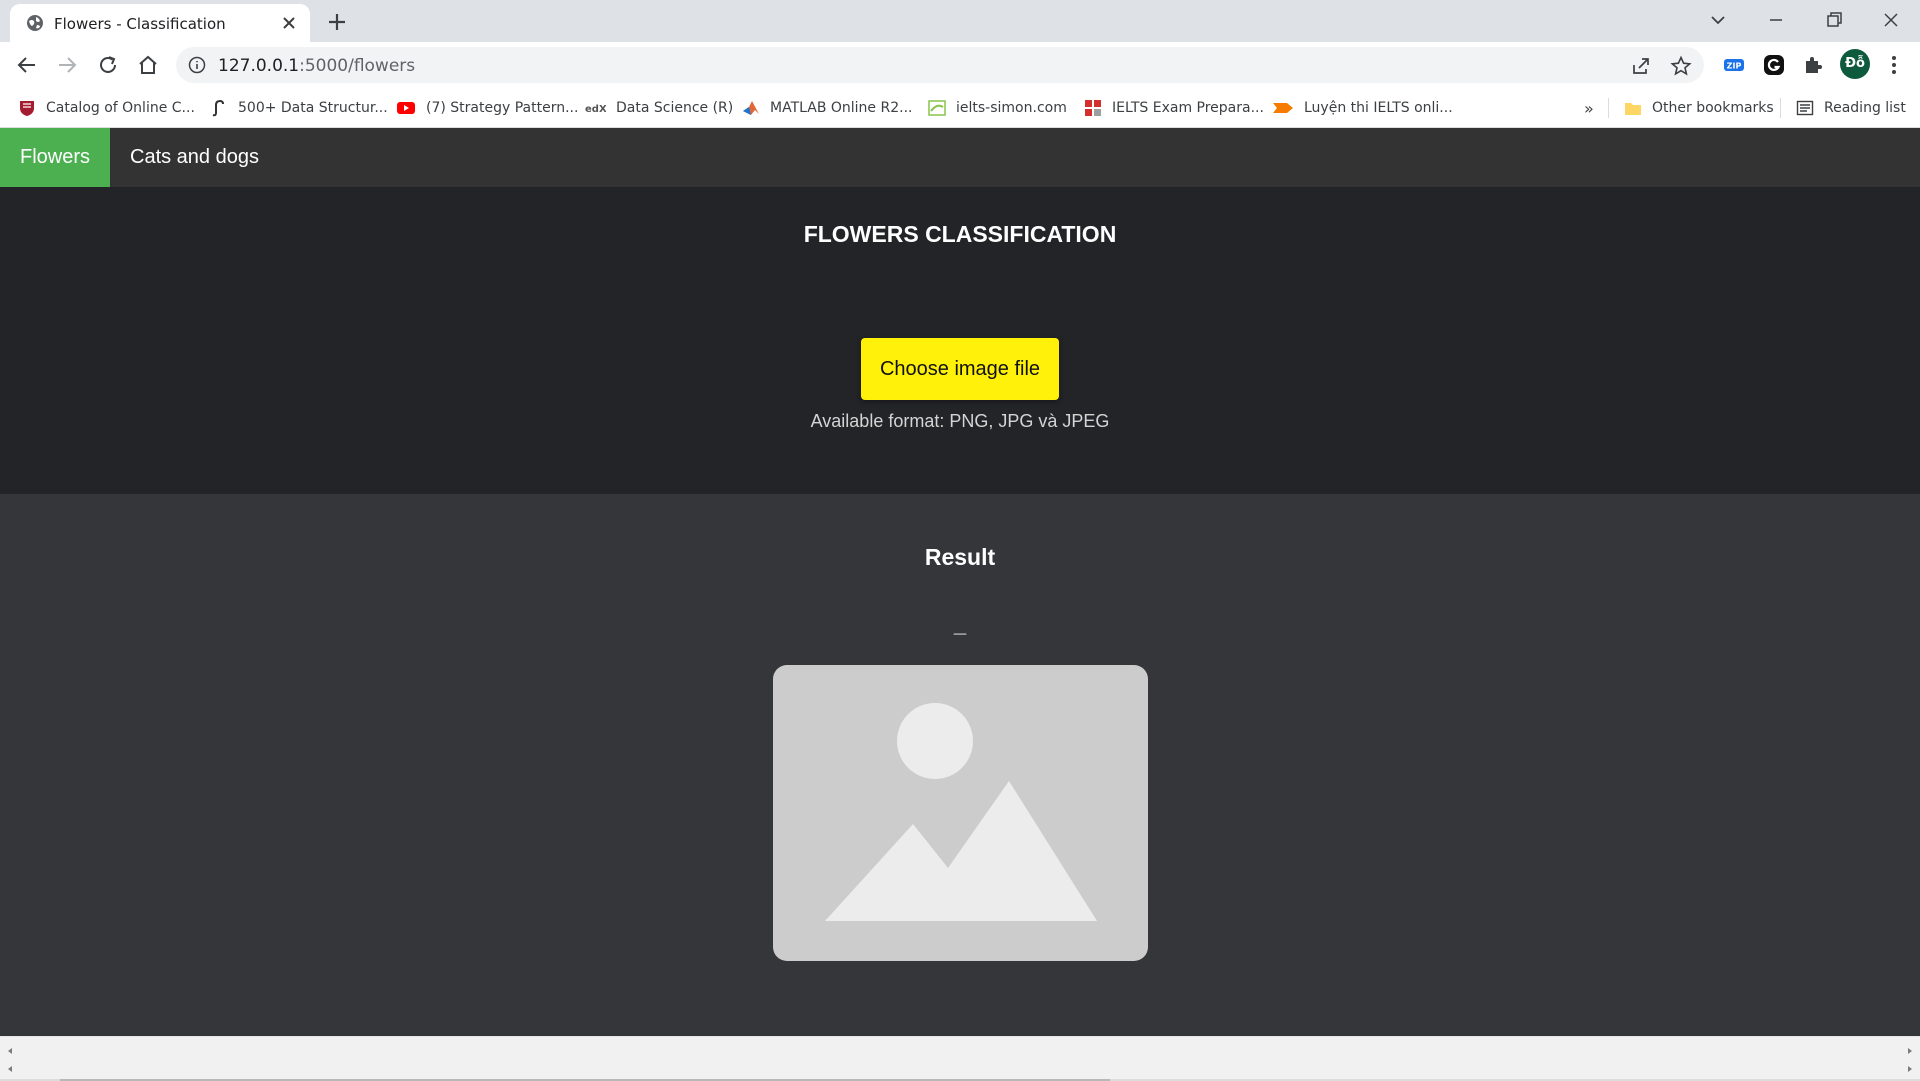 This screenshot has height=1081, width=1920. Describe the element at coordinates (1776, 20) in the screenshot. I see `minimize-icon` at that location.